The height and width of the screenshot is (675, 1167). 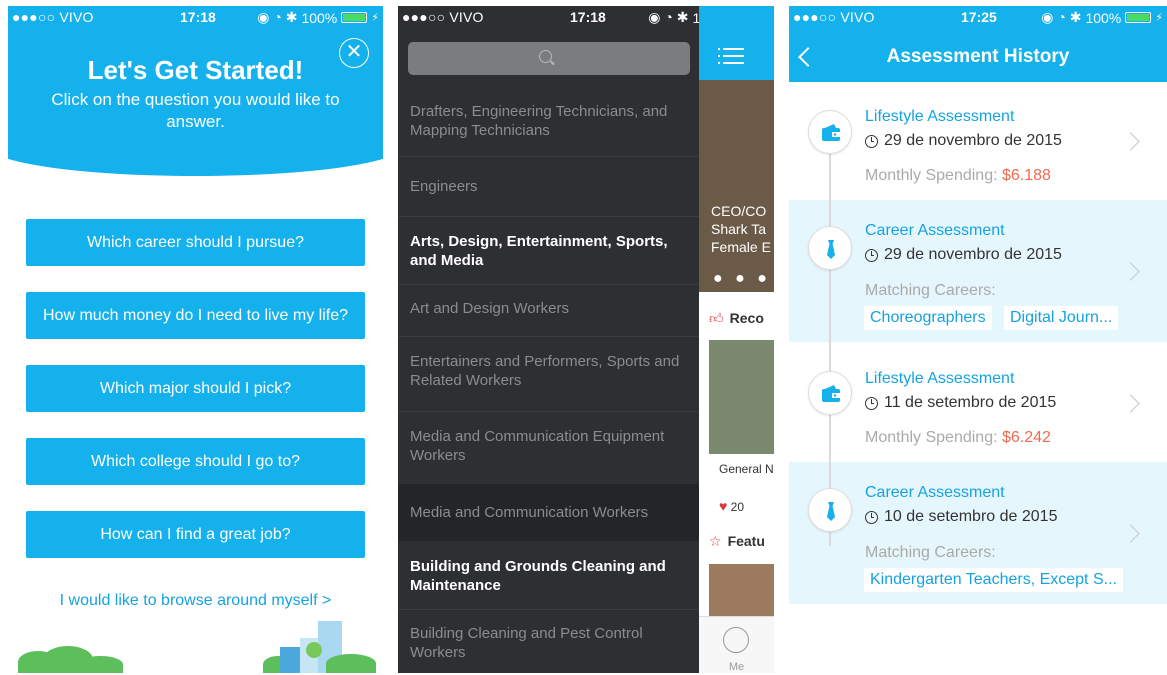 What do you see at coordinates (545, 56) in the screenshot?
I see `search-icon` at bounding box center [545, 56].